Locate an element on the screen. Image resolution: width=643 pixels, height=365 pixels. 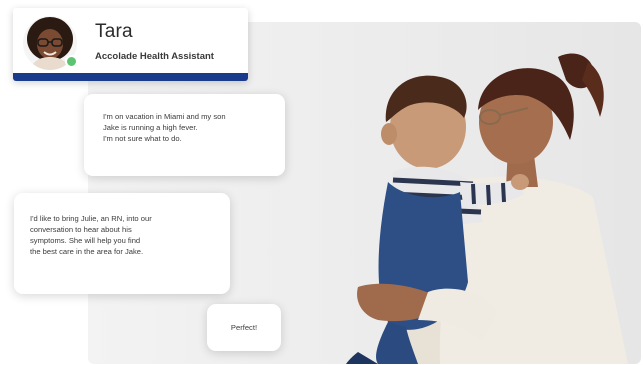
message-line: the best care in the area for Jake. is located at coordinates (87, 251).